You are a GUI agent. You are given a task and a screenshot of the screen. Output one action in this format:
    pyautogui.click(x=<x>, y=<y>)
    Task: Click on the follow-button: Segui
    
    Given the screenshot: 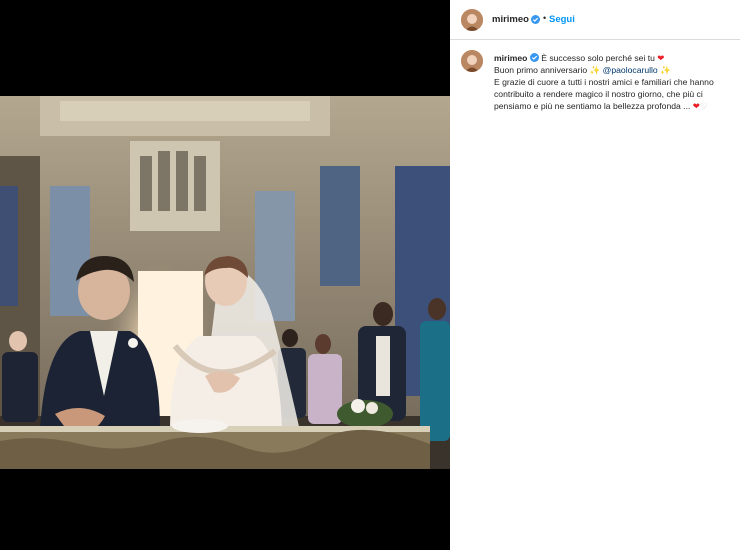 What is the action you would take?
    pyautogui.click(x=562, y=19)
    